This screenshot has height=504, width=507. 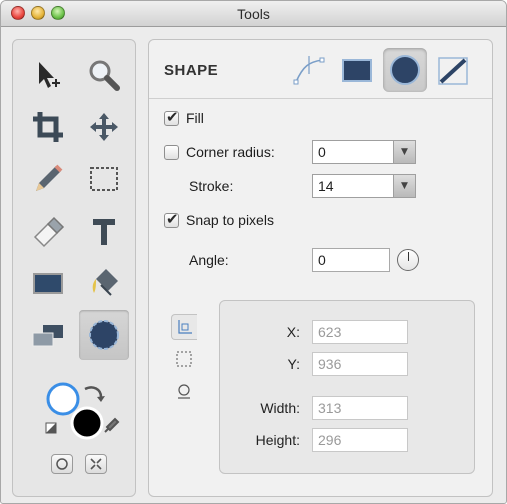 I want to click on arrow-cursor-icon, so click(x=49, y=75).